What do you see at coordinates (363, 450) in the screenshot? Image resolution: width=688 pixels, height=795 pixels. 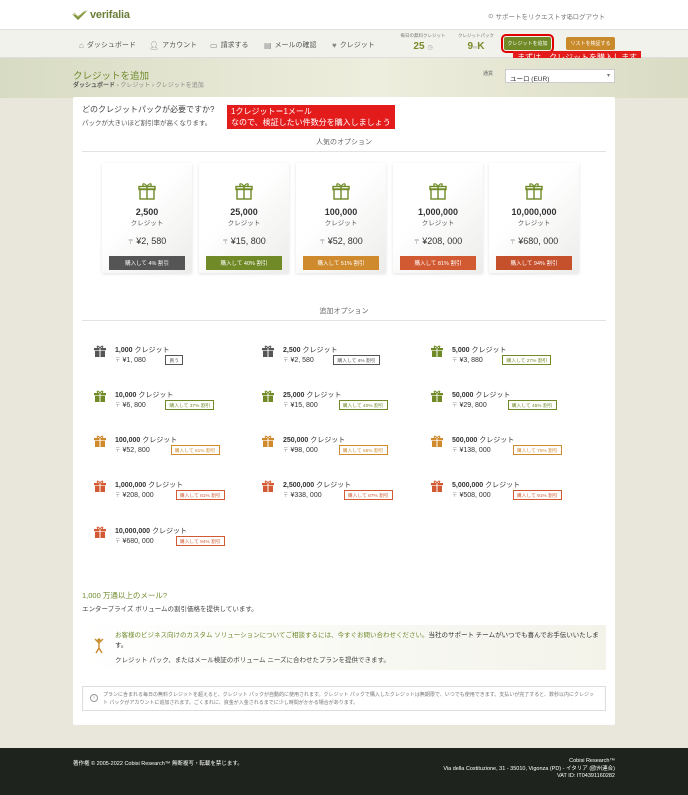 I see `buy-option-button: 購入して 65% 割引` at bounding box center [363, 450].